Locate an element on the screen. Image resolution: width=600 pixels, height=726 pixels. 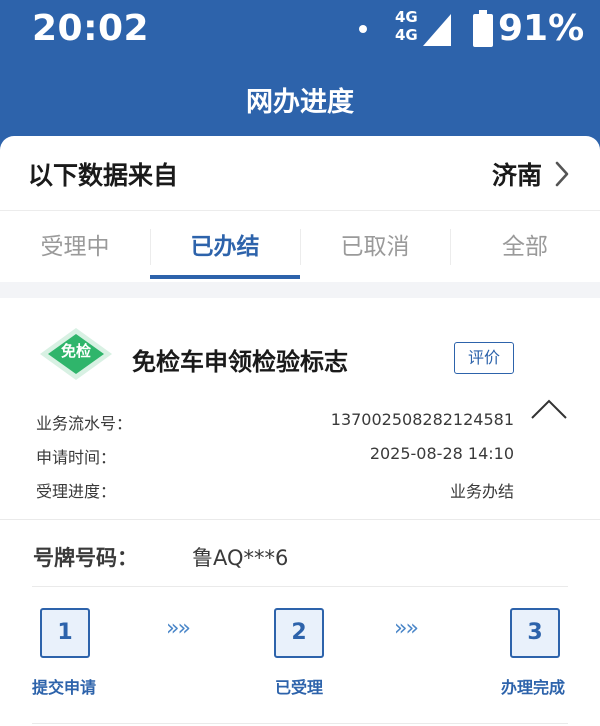
step-2-number: 2 is located at coordinates (299, 633).